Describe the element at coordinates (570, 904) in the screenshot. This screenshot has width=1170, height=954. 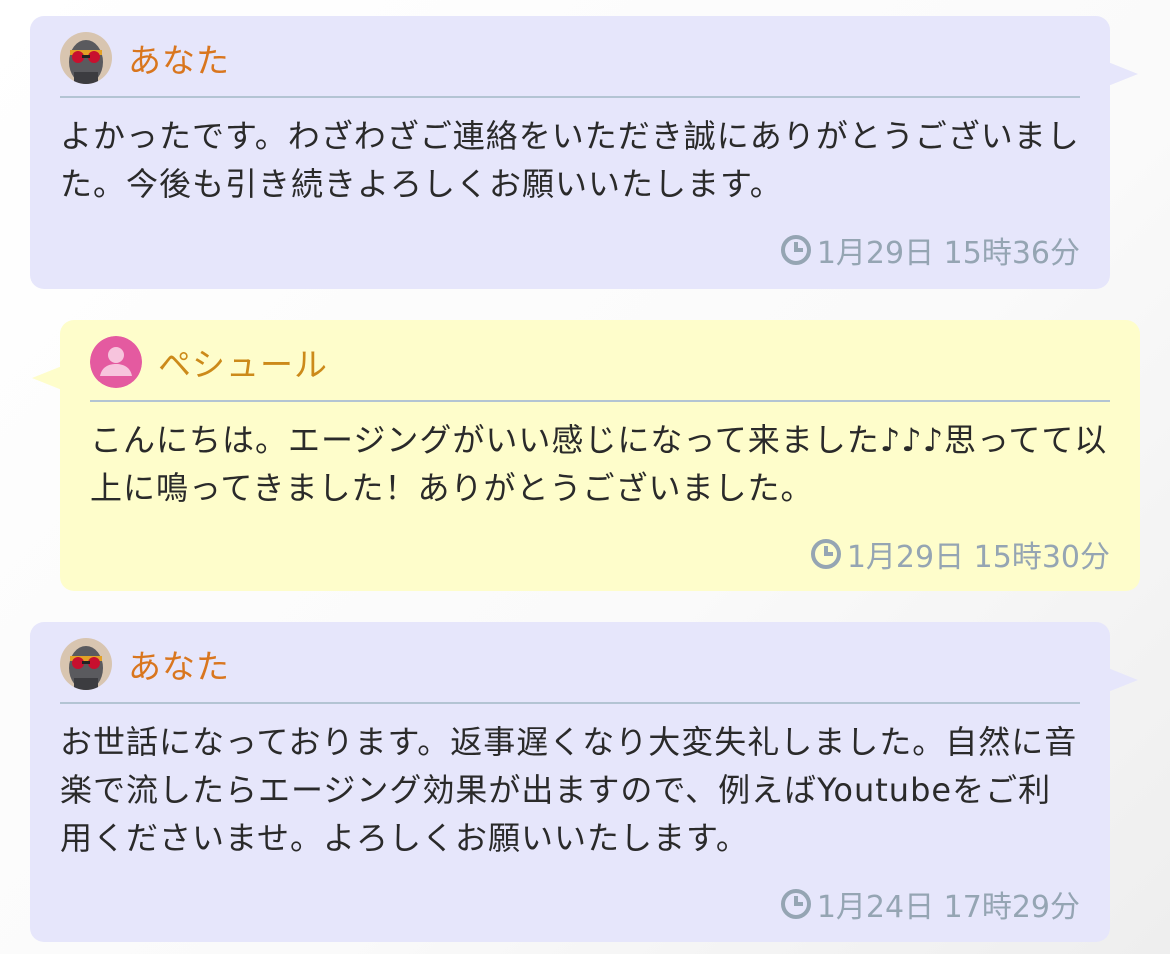
I see `message-timestamp: 1月24日 17時29分` at that location.